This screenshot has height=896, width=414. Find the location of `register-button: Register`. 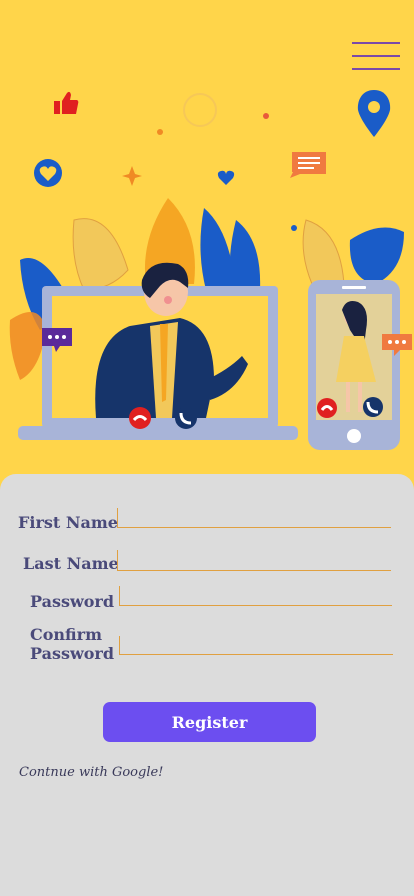

register-button: Register is located at coordinates (209, 722).